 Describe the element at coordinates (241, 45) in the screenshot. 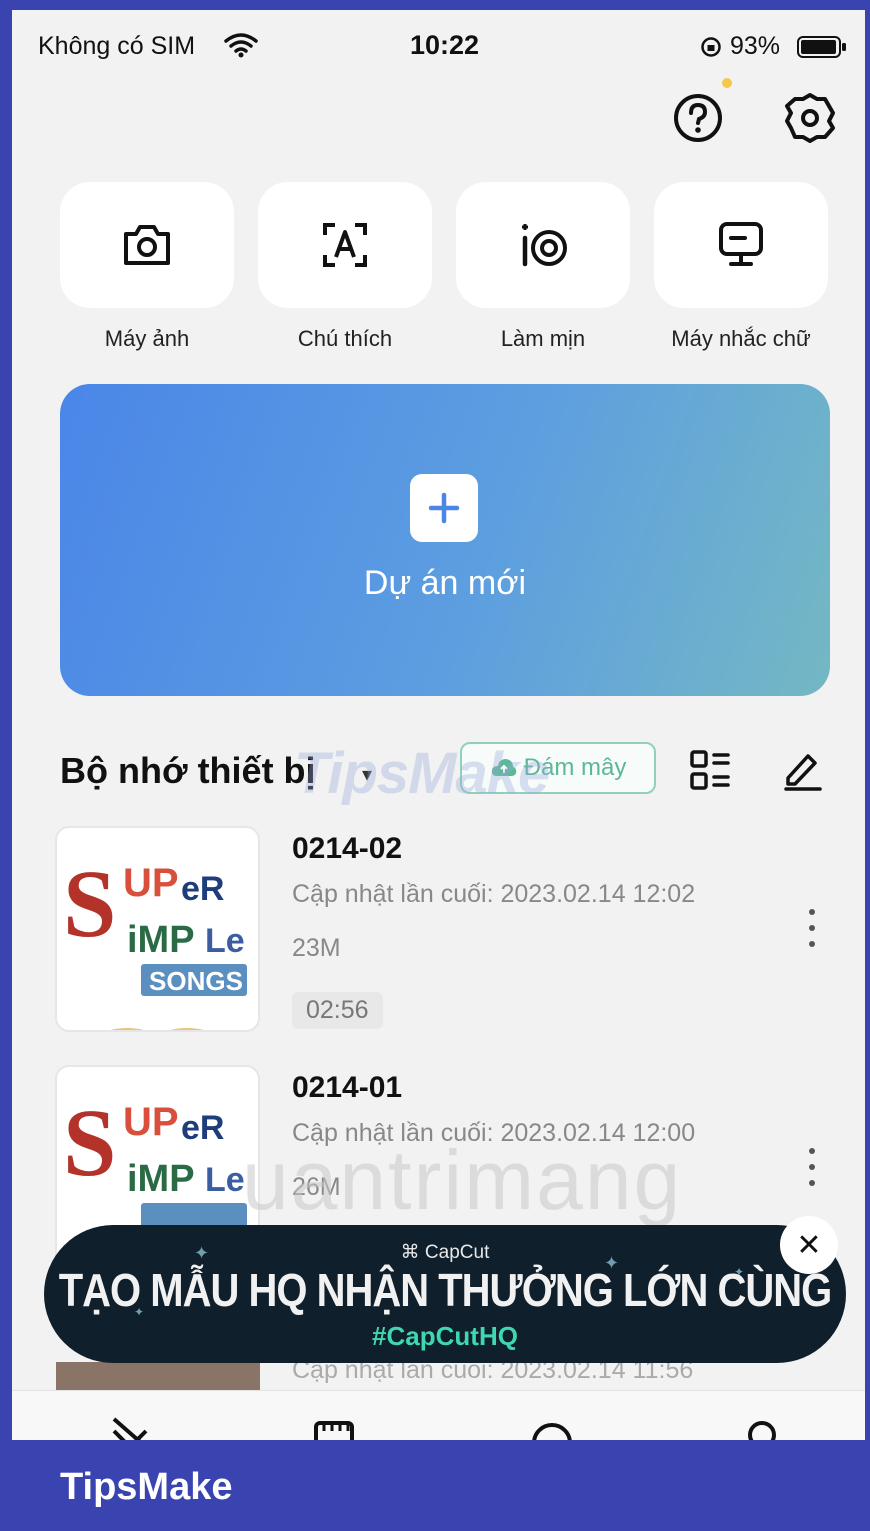

I see `wifi-icon` at that location.